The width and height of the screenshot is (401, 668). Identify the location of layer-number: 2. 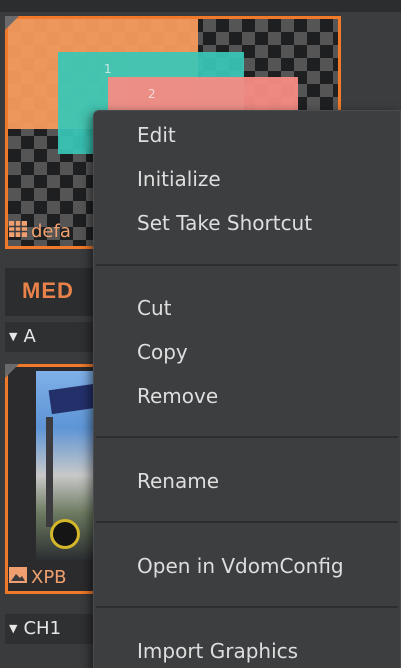
(152, 94).